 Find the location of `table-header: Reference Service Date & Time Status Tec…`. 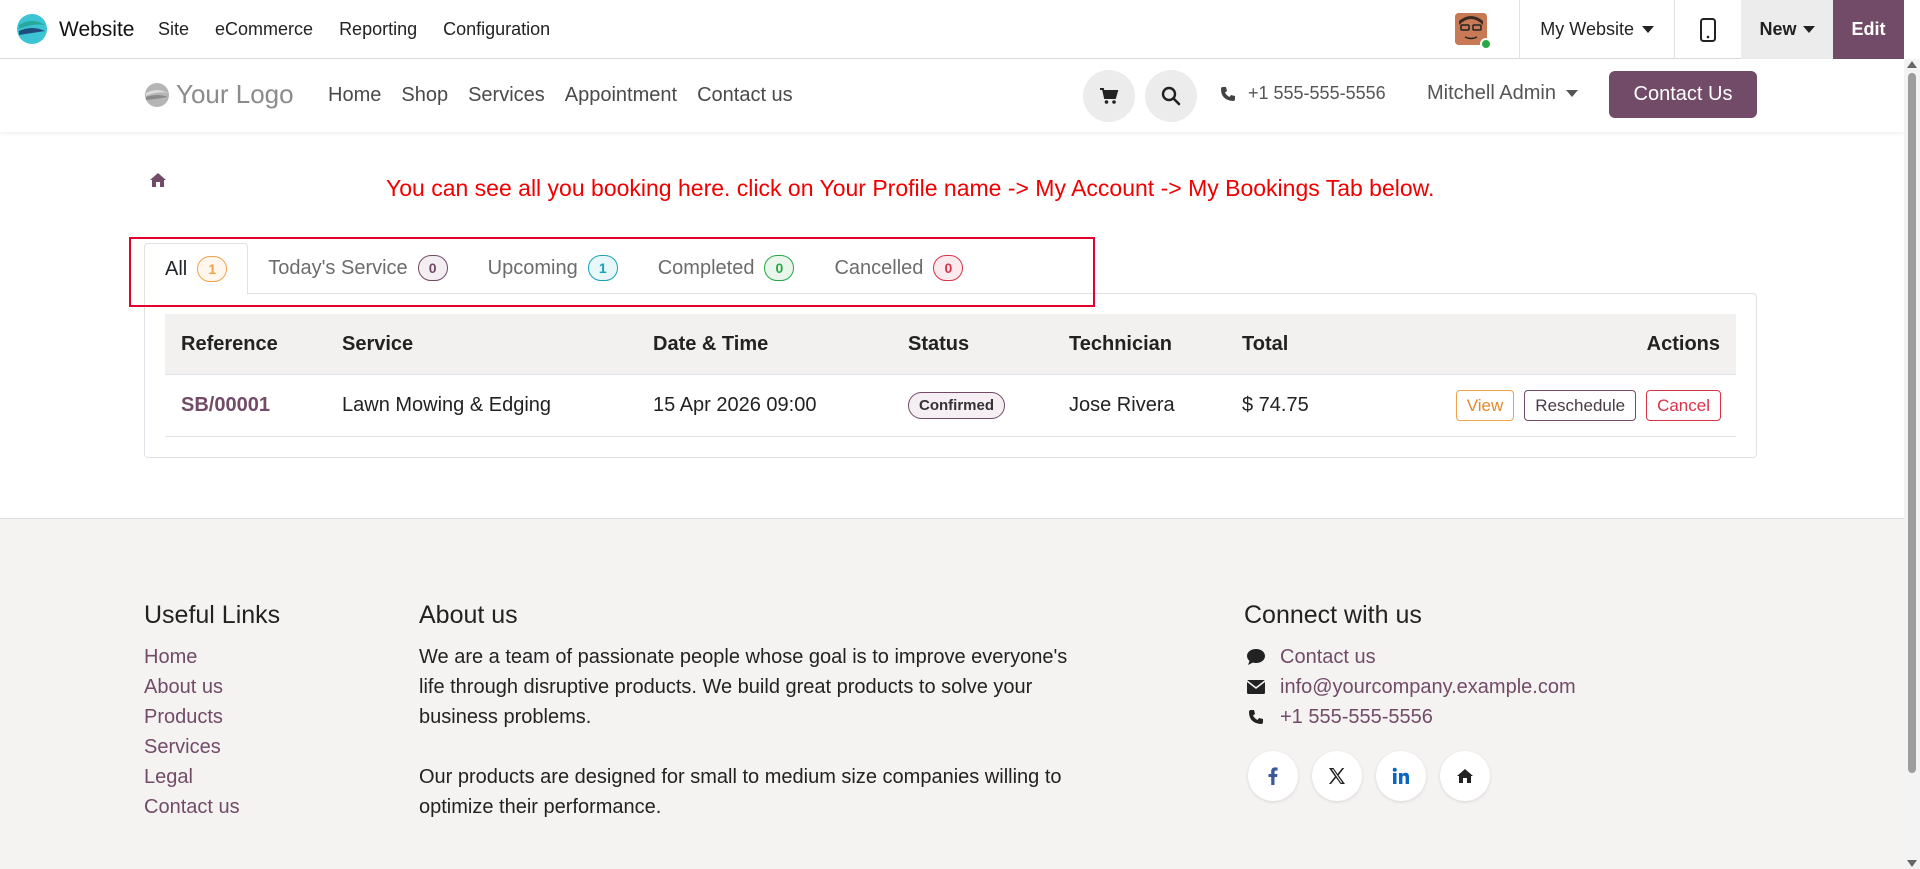

table-header: Reference Service Date & Time Status Tec… is located at coordinates (950, 344).